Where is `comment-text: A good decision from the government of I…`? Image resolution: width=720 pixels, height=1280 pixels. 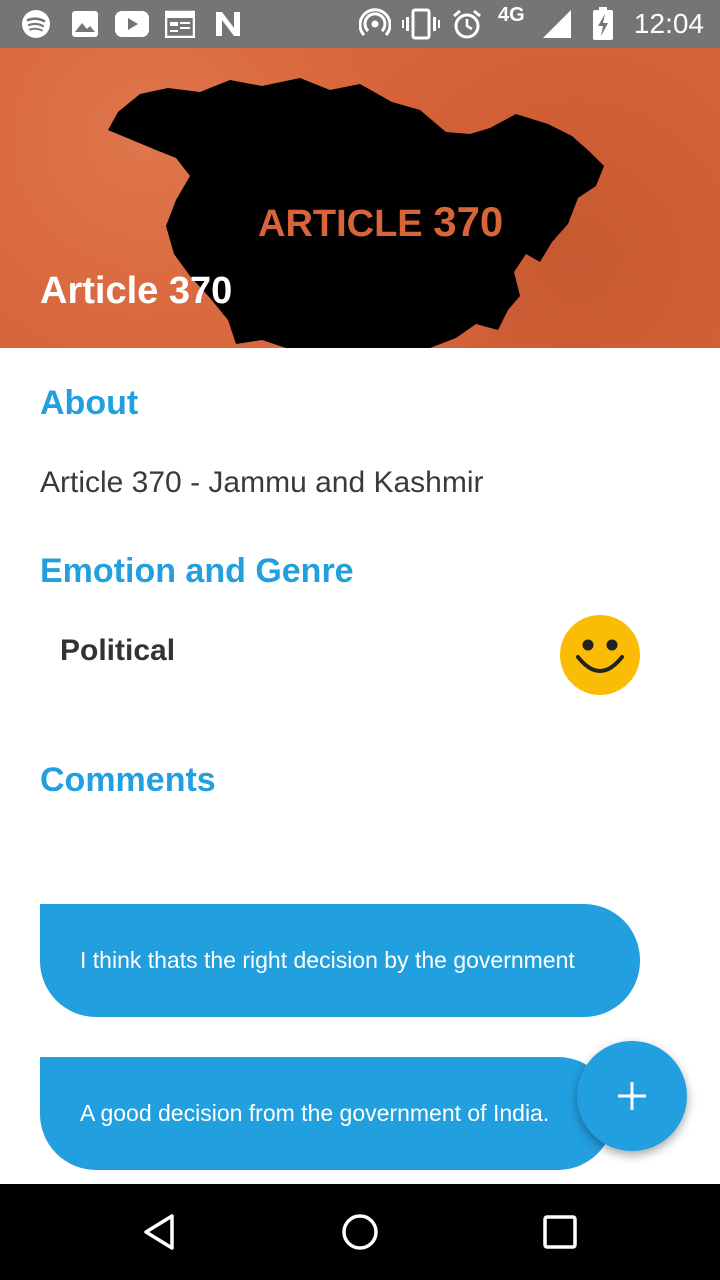 comment-text: A good decision from the government of I… is located at coordinates (315, 1113).